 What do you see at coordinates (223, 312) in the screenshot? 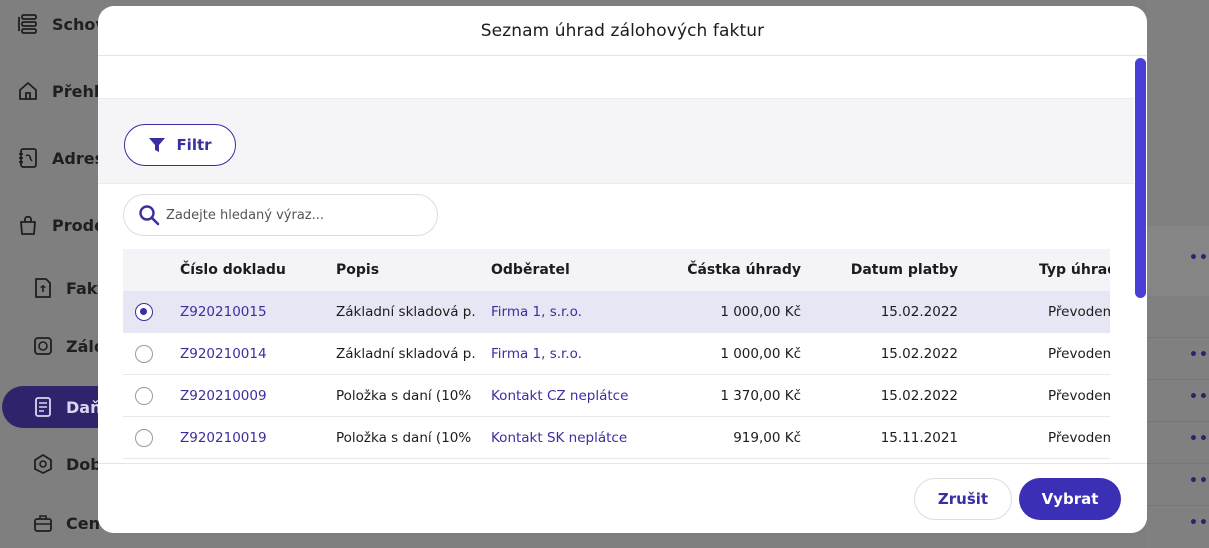
I see `cell-cislo: Z920210015` at bounding box center [223, 312].